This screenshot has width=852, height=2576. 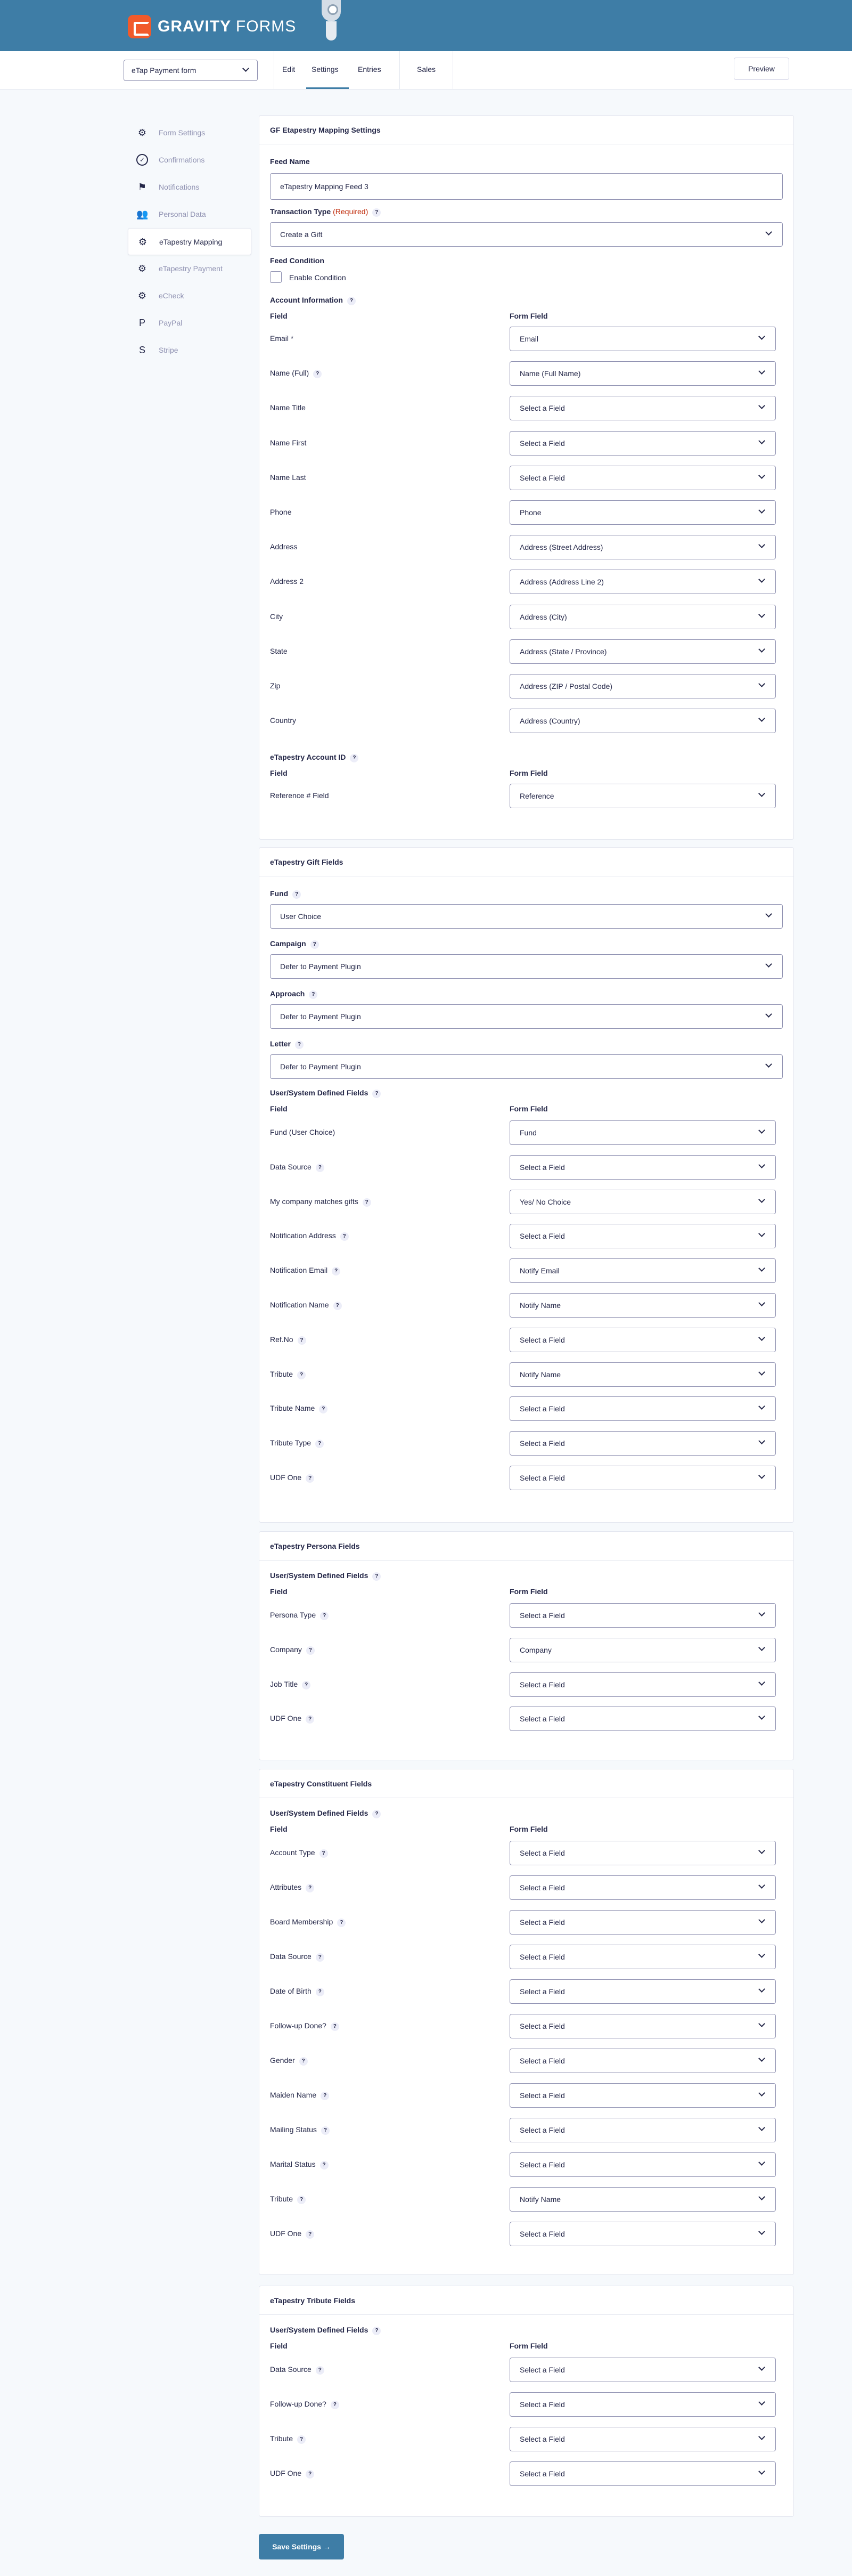 What do you see at coordinates (643, 1271) in the screenshot?
I see `form-field-select: Notify Email` at bounding box center [643, 1271].